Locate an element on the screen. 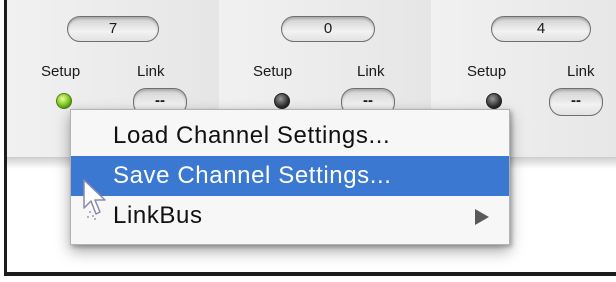  menu-item-linkbus: LinkBus is located at coordinates (290, 216).